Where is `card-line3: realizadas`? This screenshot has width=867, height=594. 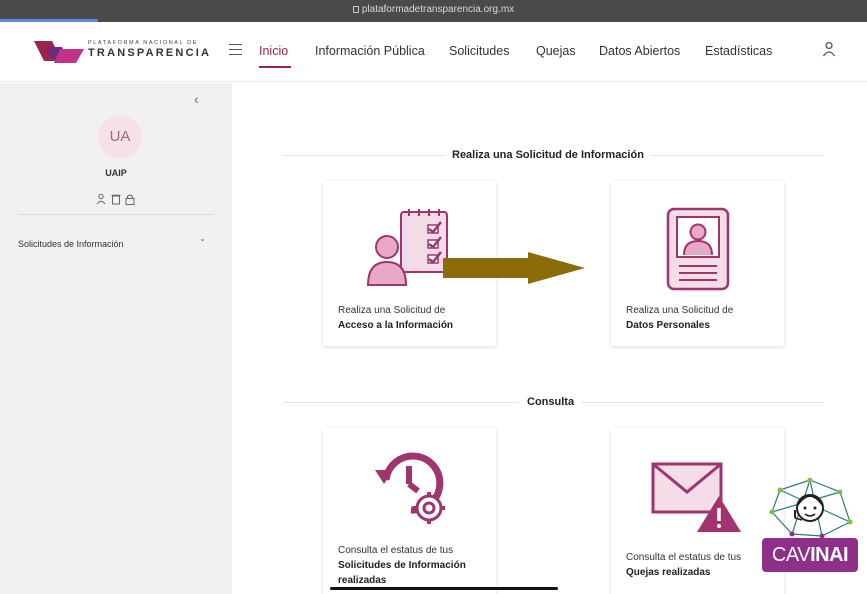
card-line3: realizadas is located at coordinates (362, 580).